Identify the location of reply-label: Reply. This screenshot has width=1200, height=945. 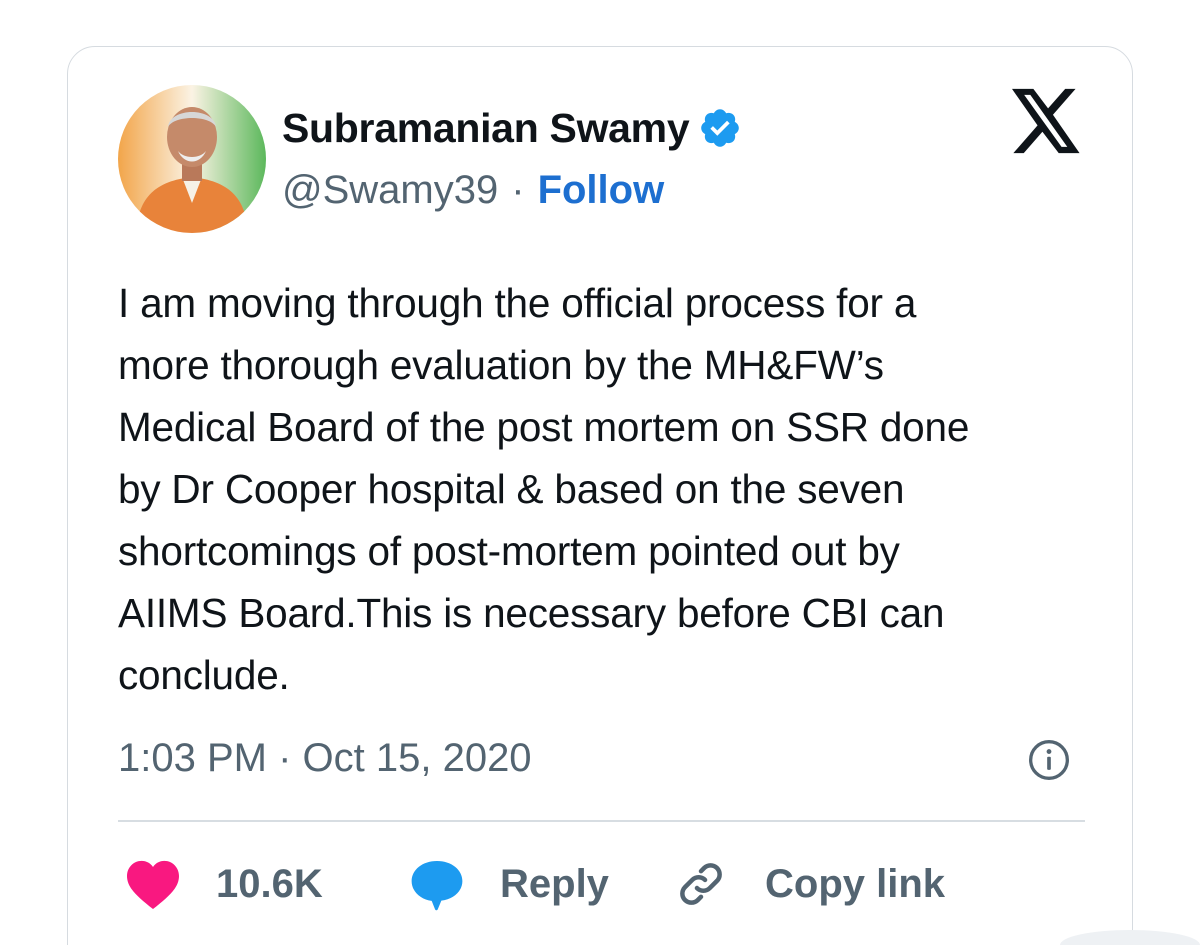
(554, 883).